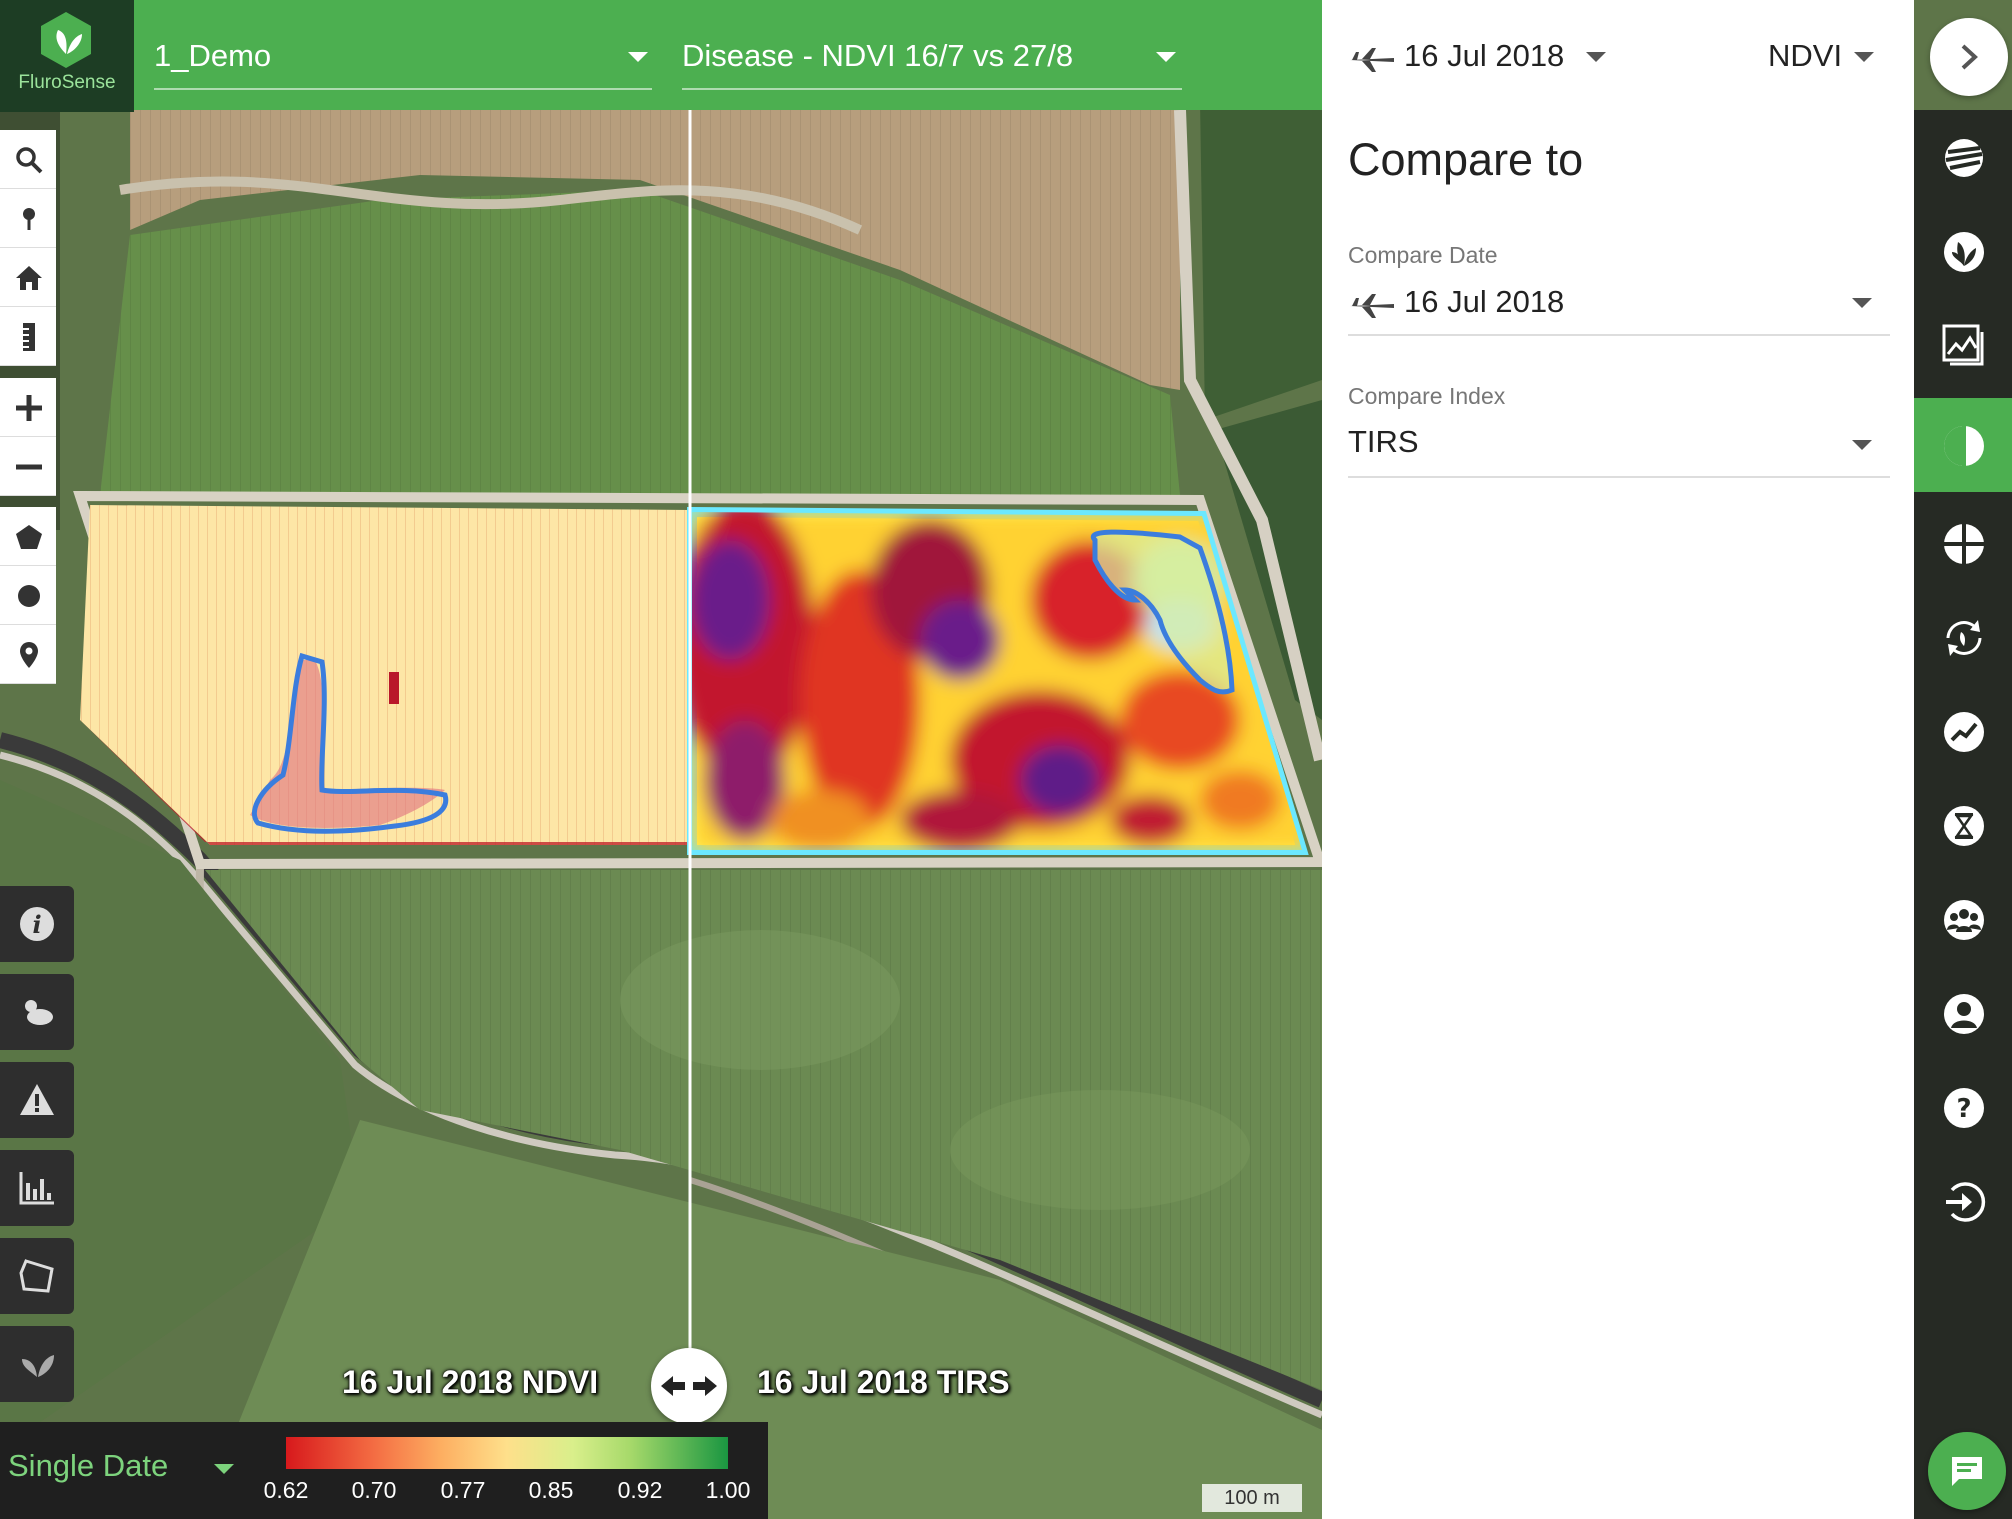 This screenshot has width=2012, height=1519. I want to click on collapse-panel-button, so click(1969, 57).